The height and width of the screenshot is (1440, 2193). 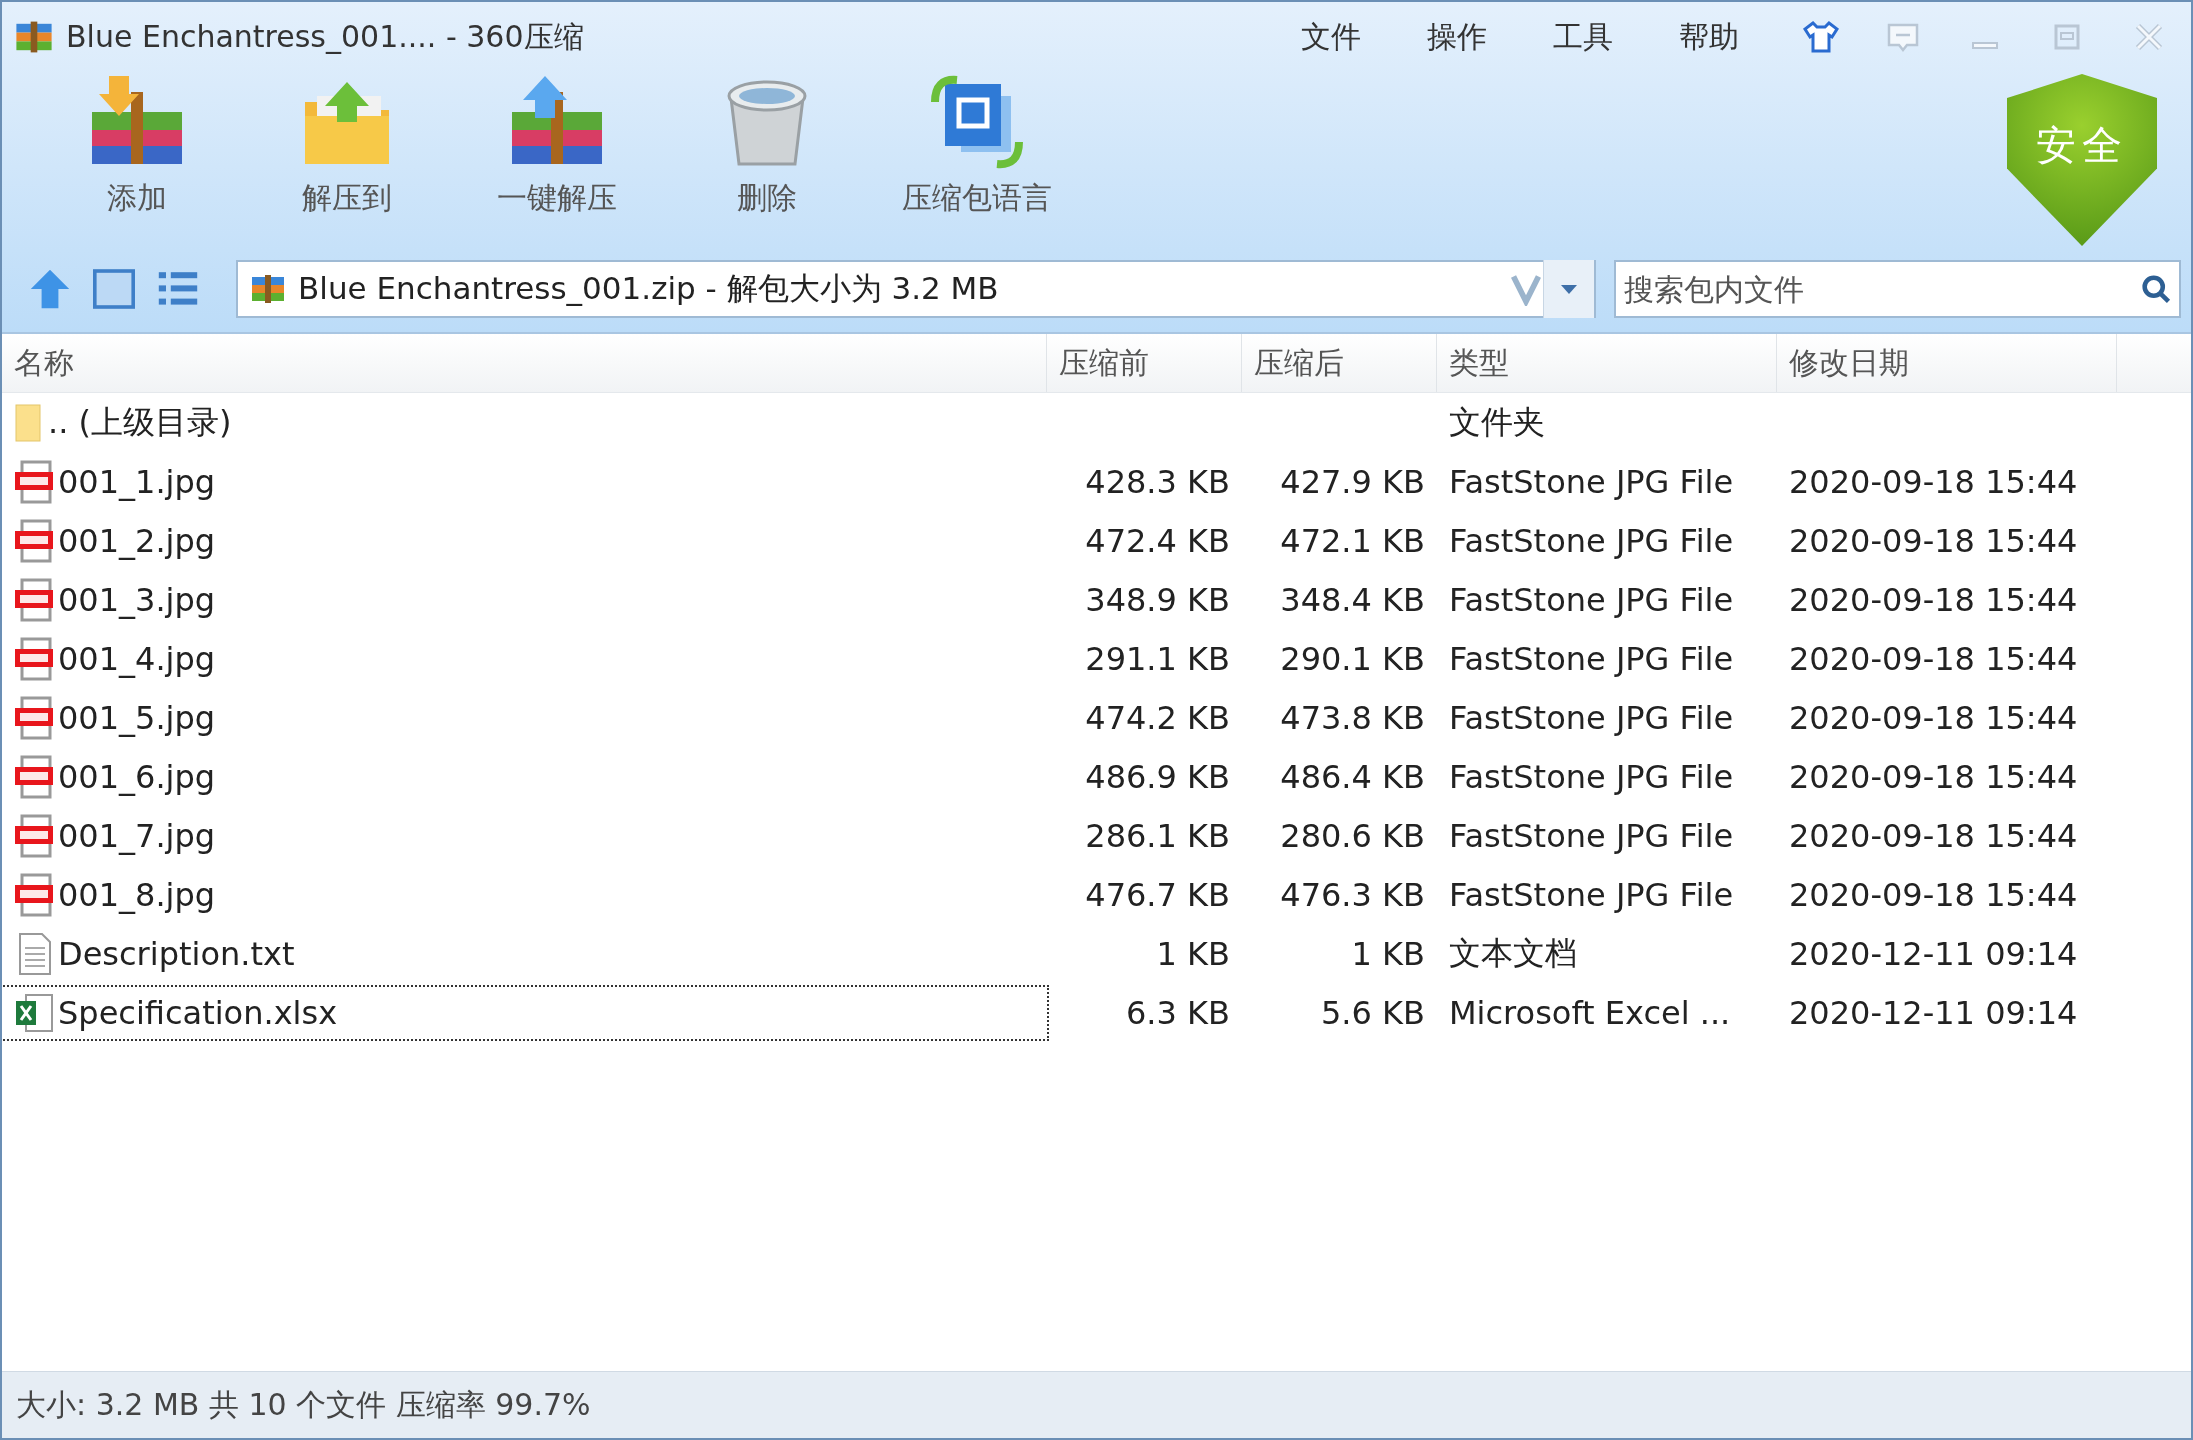 I want to click on table-cell-text: 474.2 KB, so click(x=1157, y=717).